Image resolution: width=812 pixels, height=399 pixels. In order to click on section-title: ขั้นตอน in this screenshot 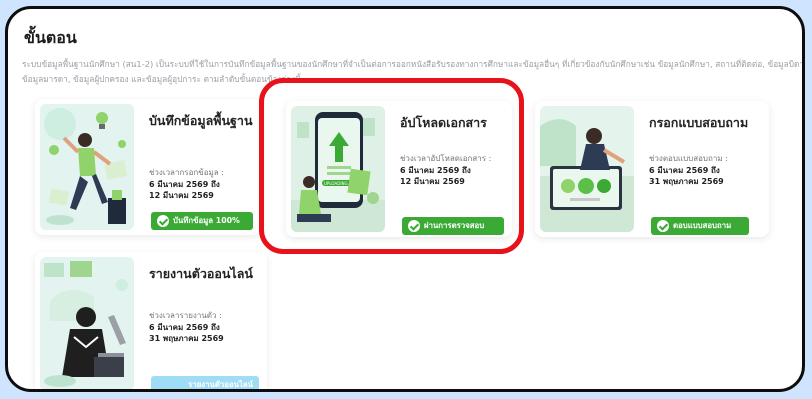, I will do `click(50, 37)`.